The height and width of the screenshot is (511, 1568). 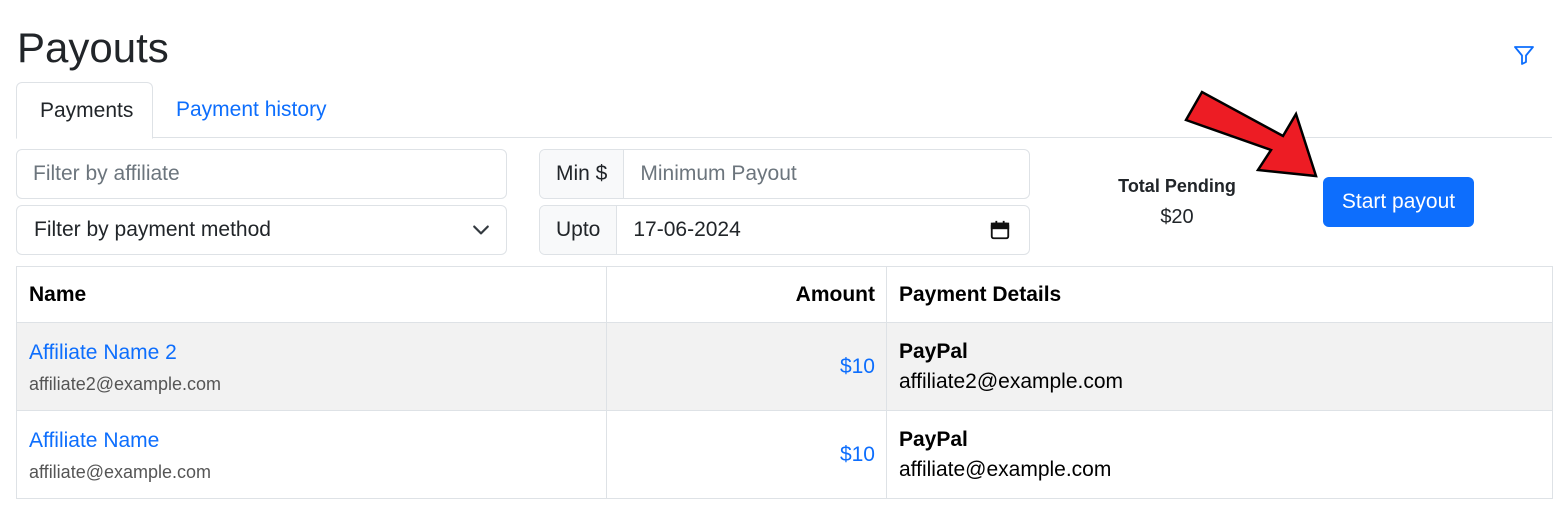 What do you see at coordinates (1000, 230) in the screenshot?
I see `calendar-icon` at bounding box center [1000, 230].